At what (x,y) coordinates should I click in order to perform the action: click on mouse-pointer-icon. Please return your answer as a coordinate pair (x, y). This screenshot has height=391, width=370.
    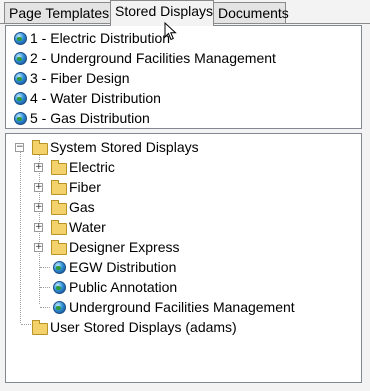
    Looking at the image, I should click on (170, 31).